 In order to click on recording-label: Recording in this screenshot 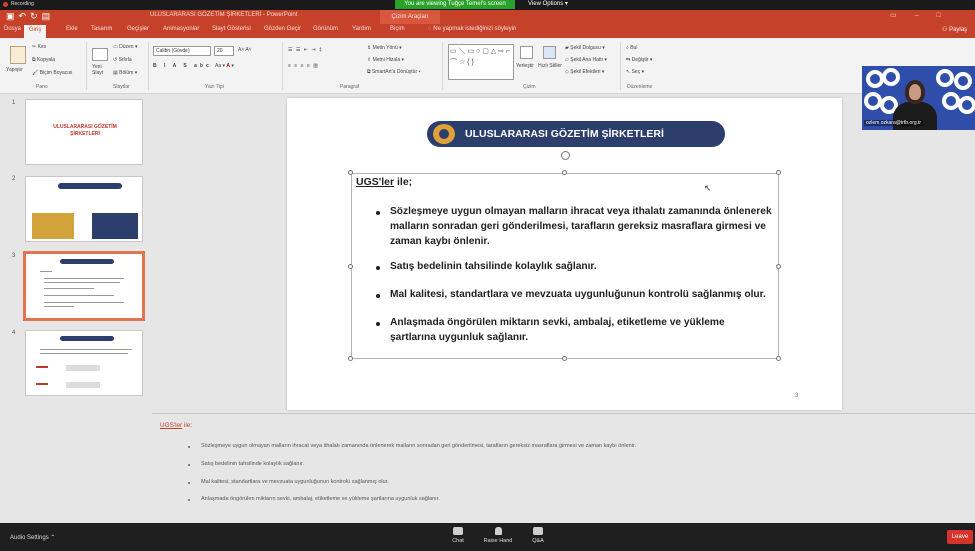, I will do `click(22, 4)`.